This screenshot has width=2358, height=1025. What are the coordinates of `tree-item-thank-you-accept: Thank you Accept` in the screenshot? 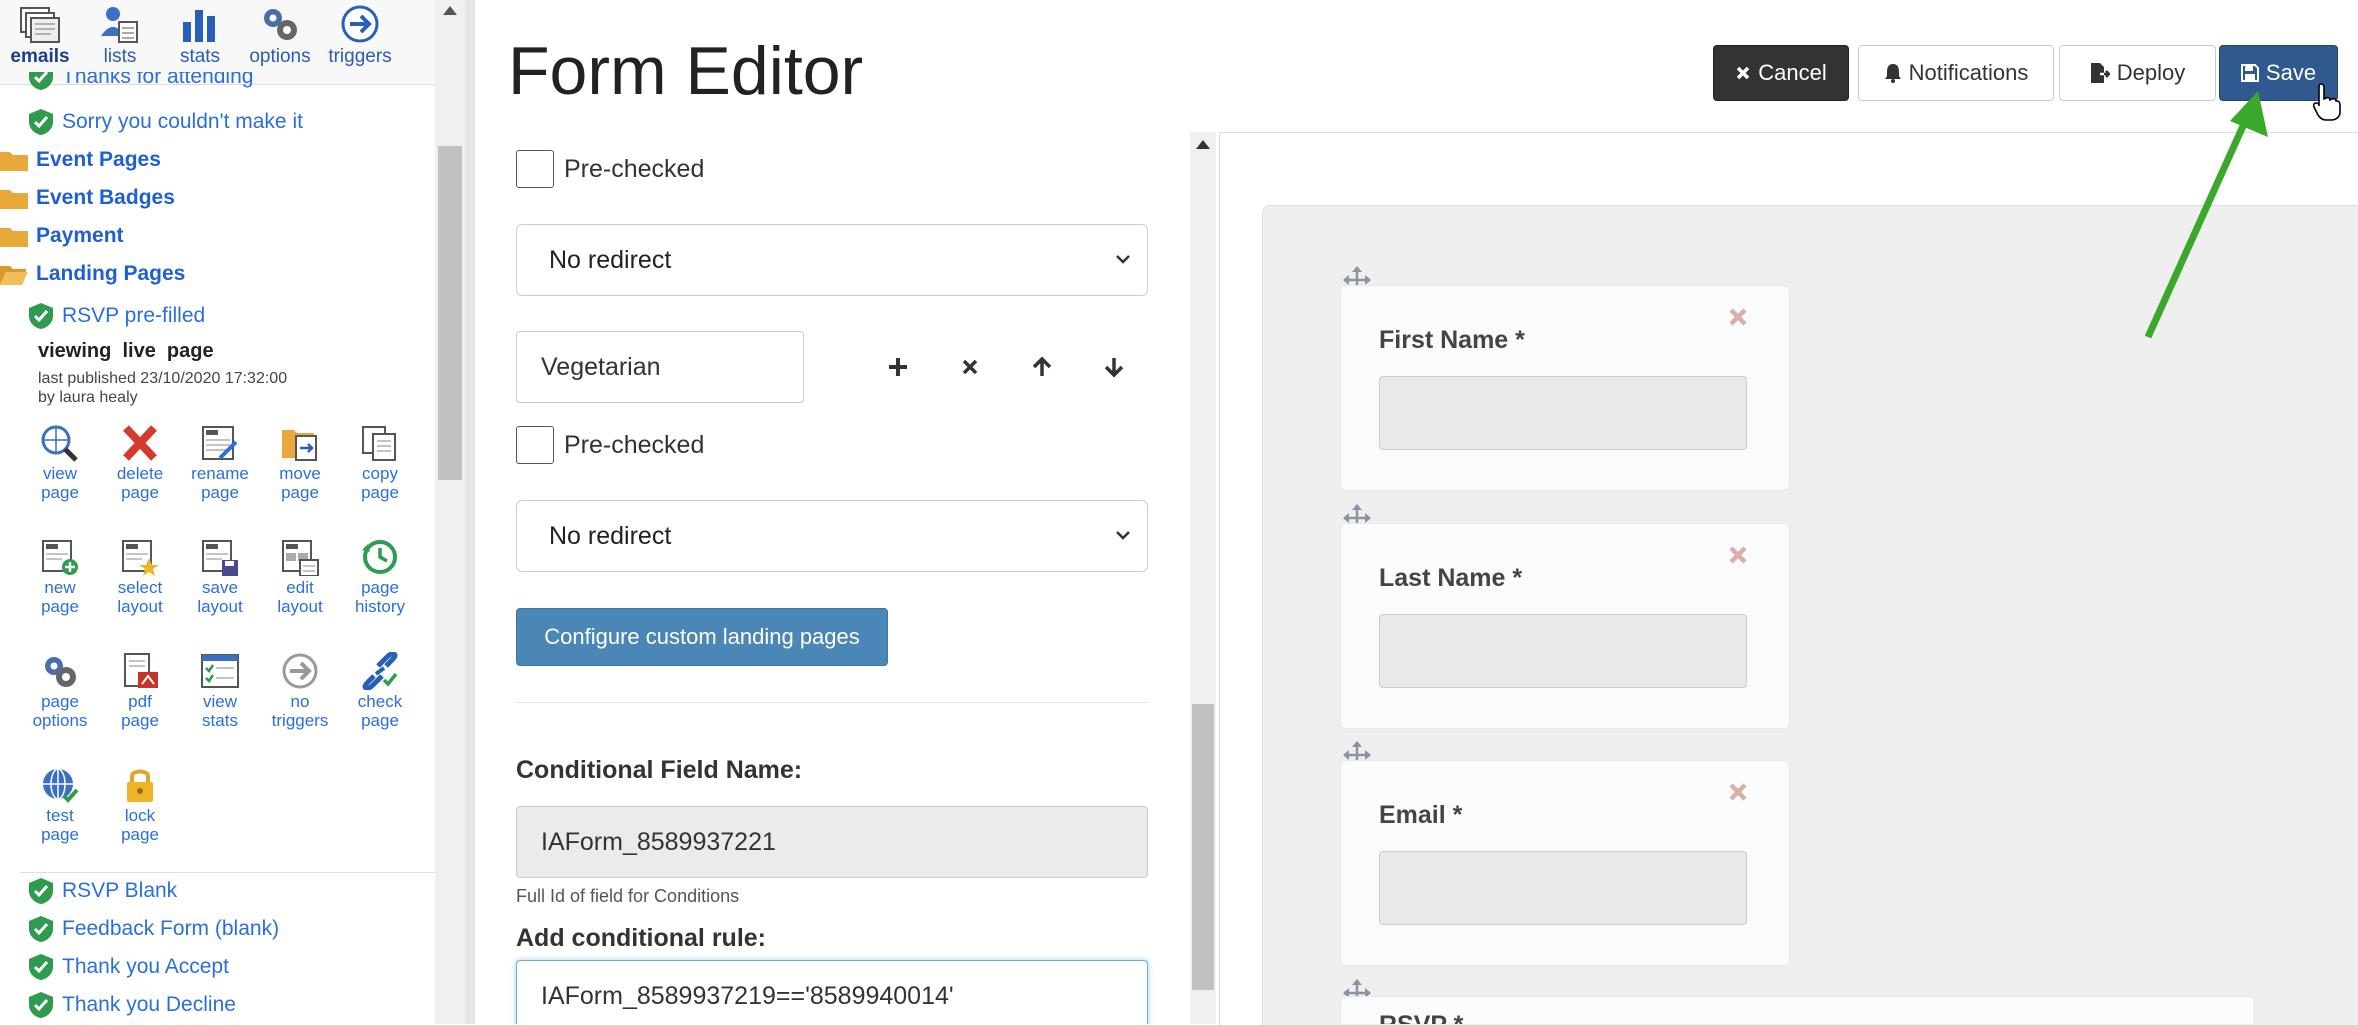 It's located at (128, 967).